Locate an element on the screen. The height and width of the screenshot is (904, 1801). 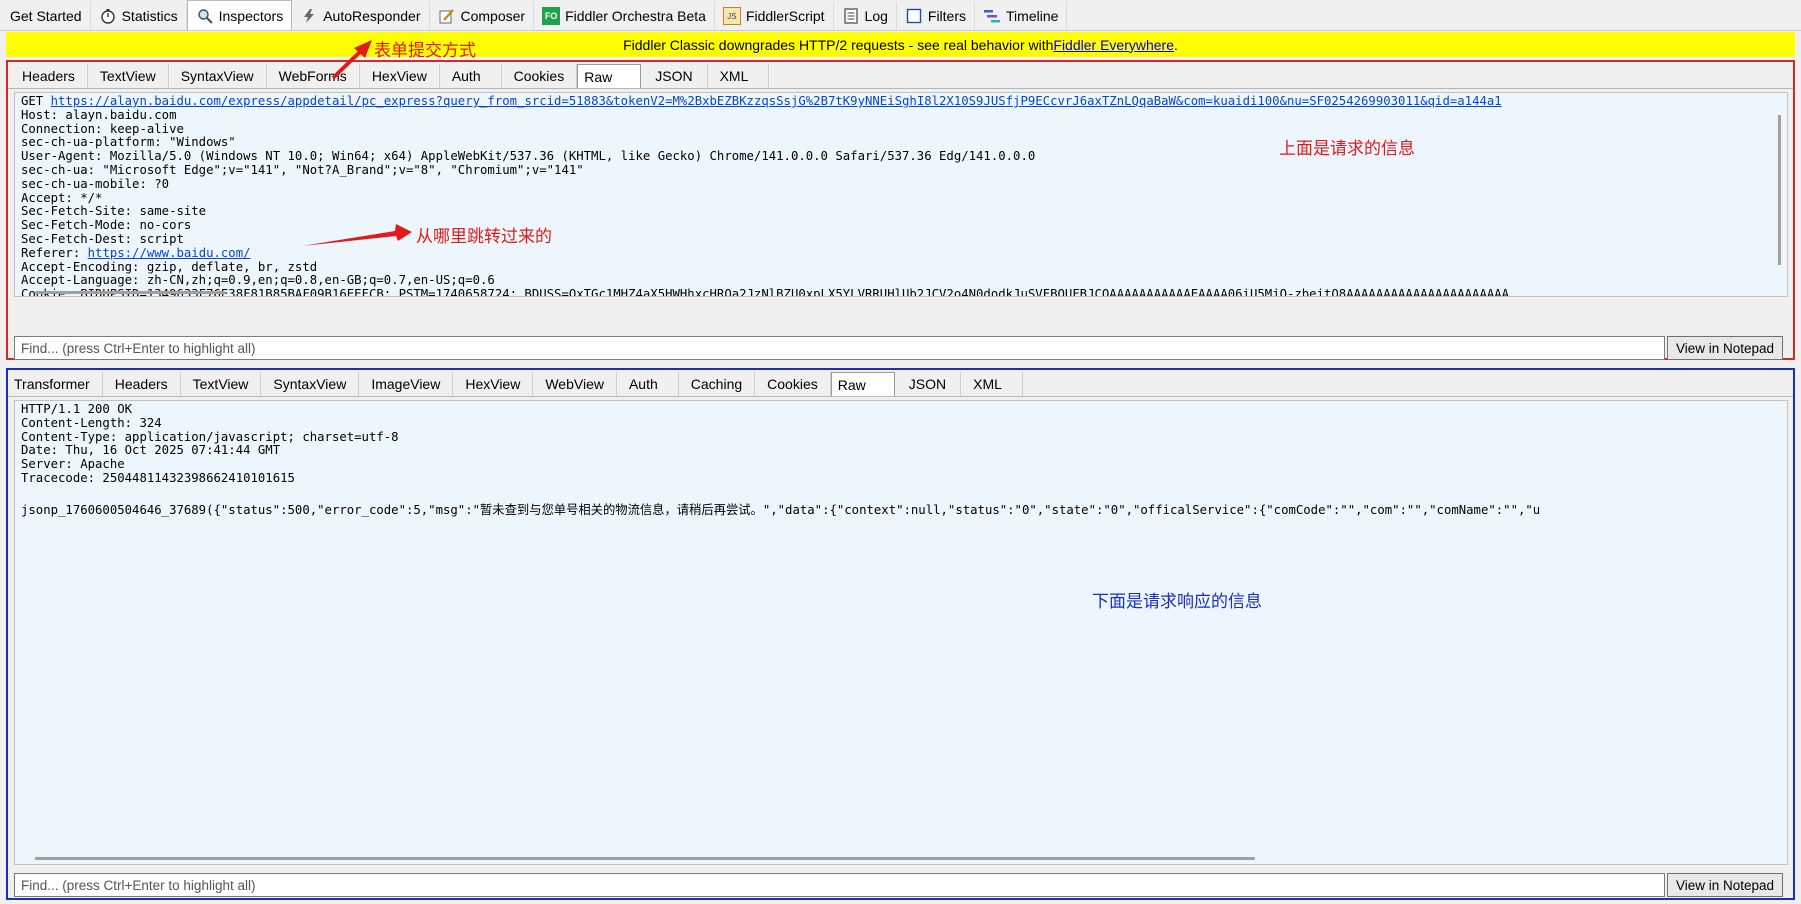
tab-label: Inspectors is located at coordinates (251, 15).